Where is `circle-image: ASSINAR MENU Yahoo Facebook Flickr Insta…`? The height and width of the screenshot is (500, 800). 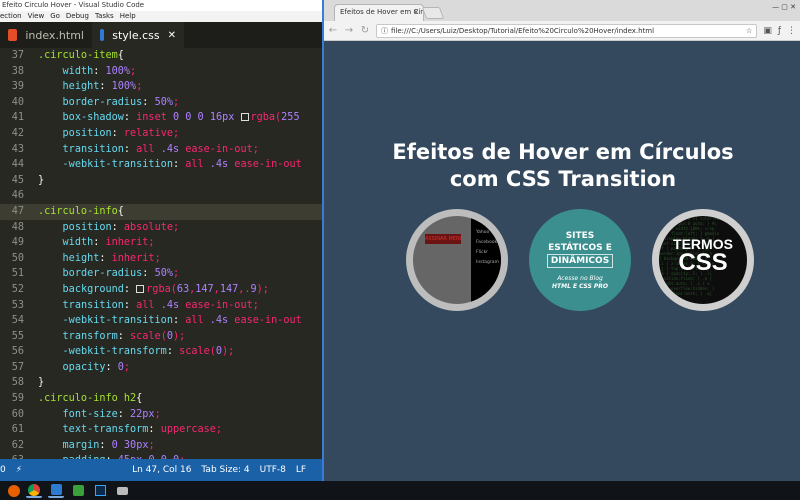 circle-image: ASSINAR MENU Yahoo Facebook Flickr Insta… is located at coordinates (457, 260).